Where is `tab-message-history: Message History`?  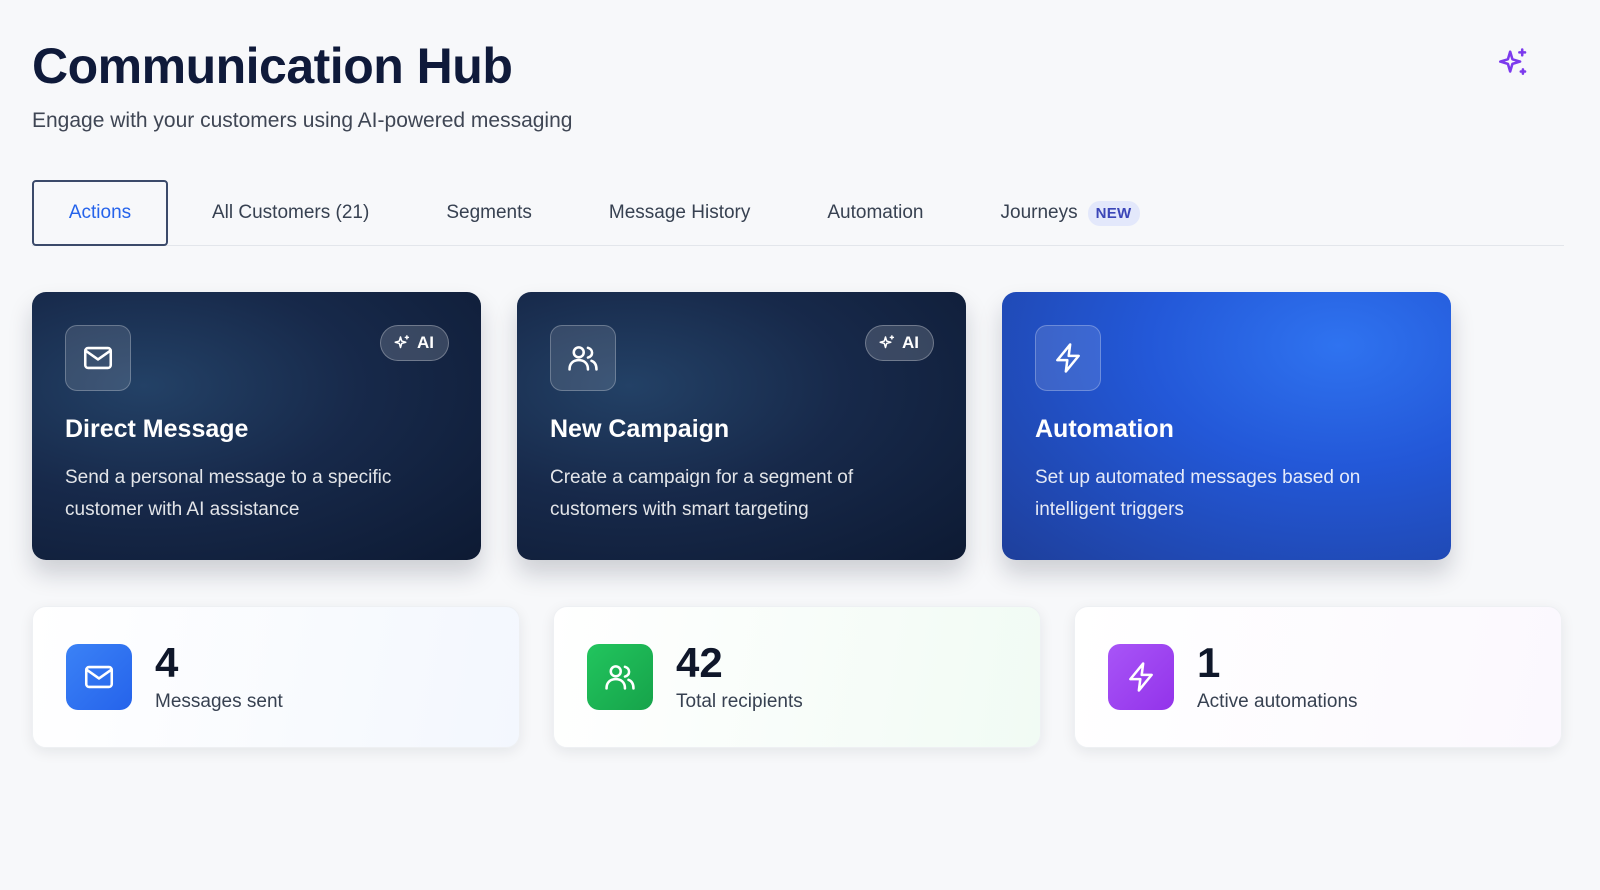 tab-message-history: Message History is located at coordinates (680, 213).